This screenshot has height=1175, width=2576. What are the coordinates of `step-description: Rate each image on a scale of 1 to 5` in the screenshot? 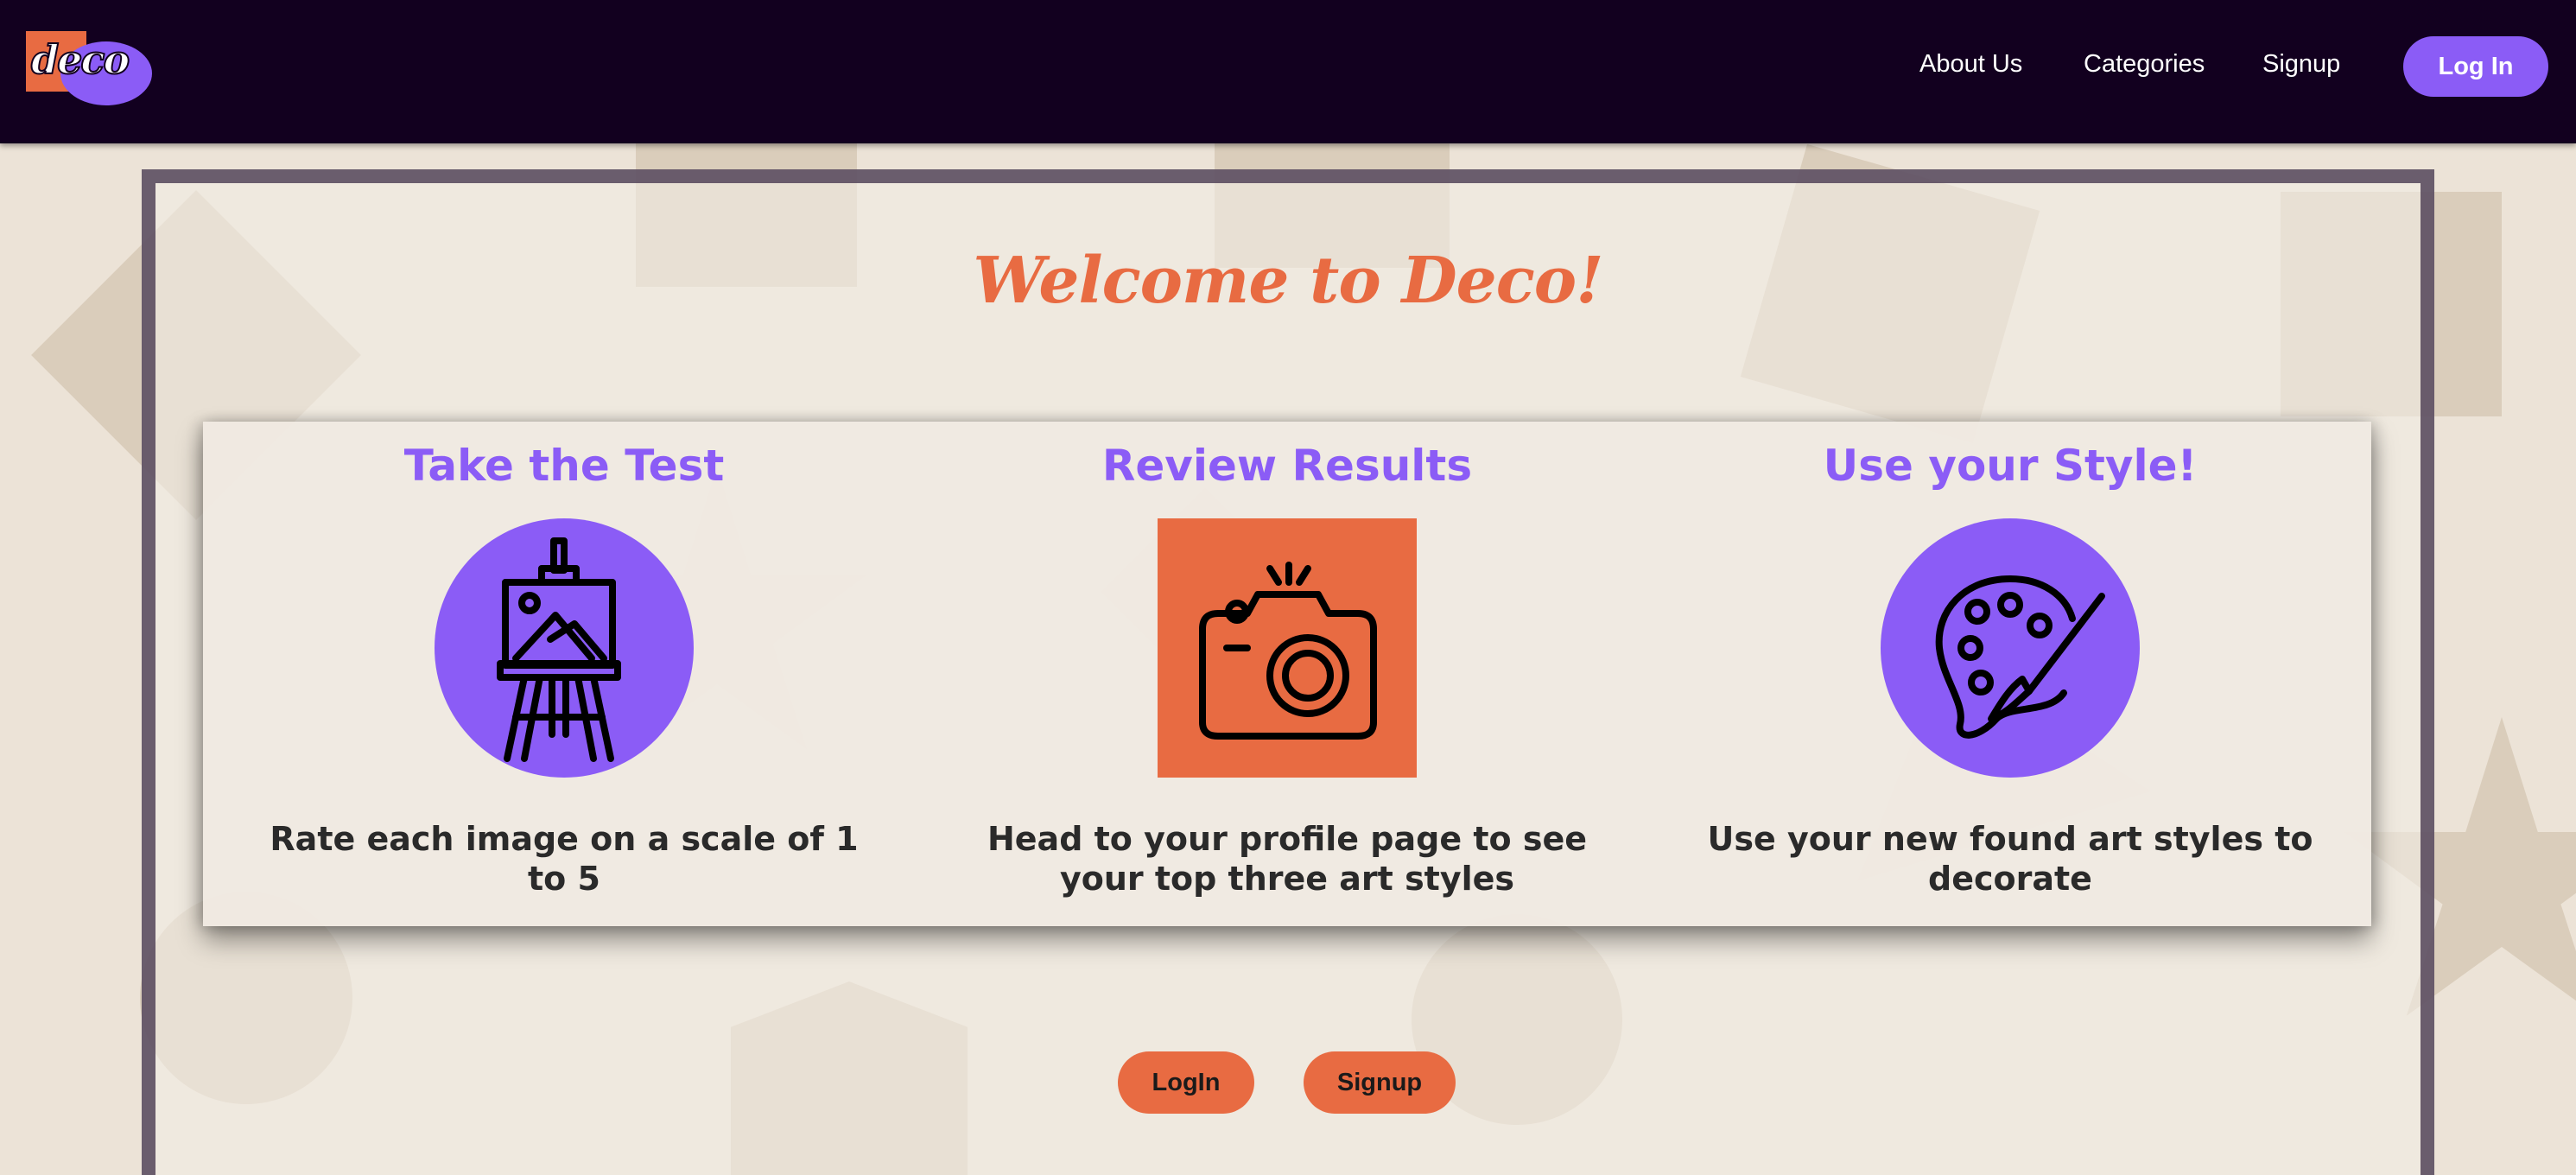 It's located at (564, 859).